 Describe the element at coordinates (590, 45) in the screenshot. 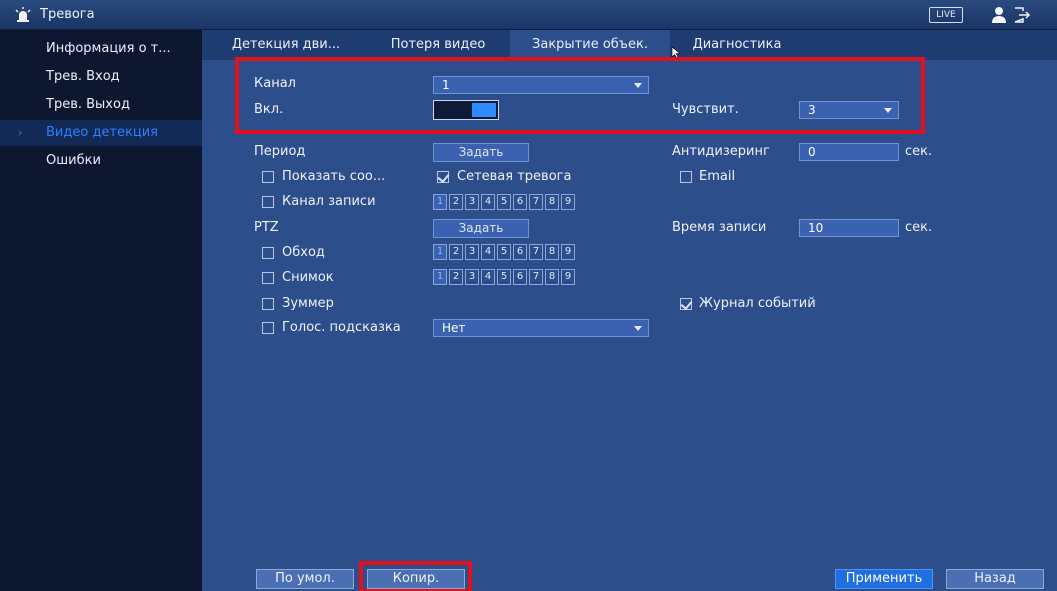

I see `tab-tampering: Закрытие объек.` at that location.